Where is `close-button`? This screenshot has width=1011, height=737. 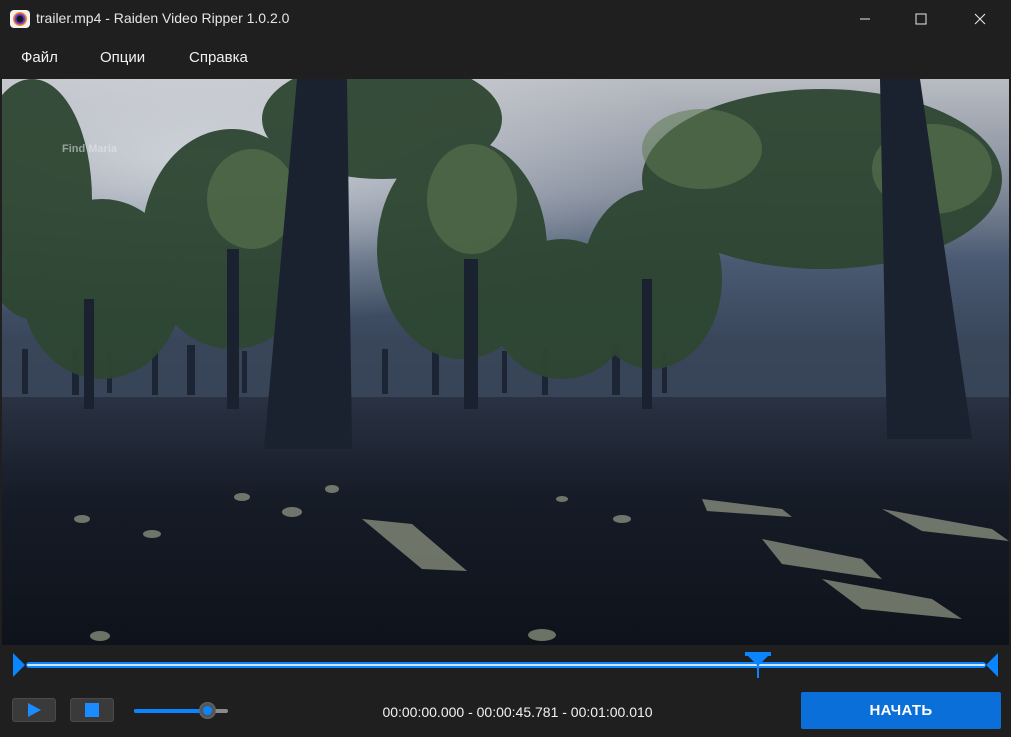 close-button is located at coordinates (980, 19).